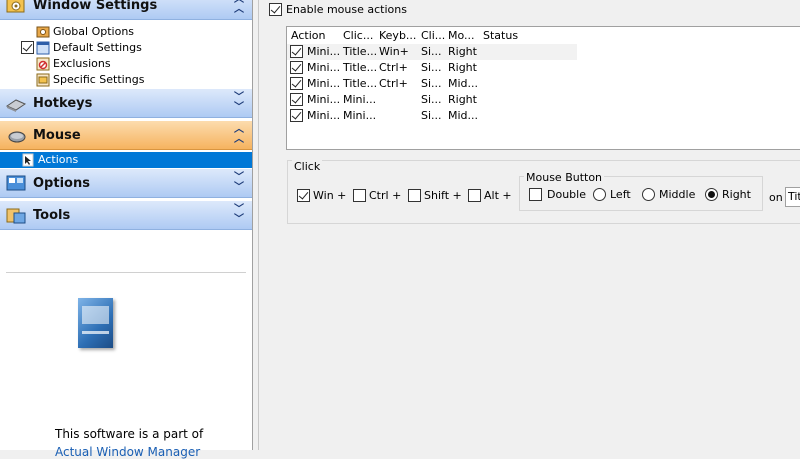 The width and height of the screenshot is (800, 459). I want to click on sidebar-item-label: Actions, so click(58, 159).